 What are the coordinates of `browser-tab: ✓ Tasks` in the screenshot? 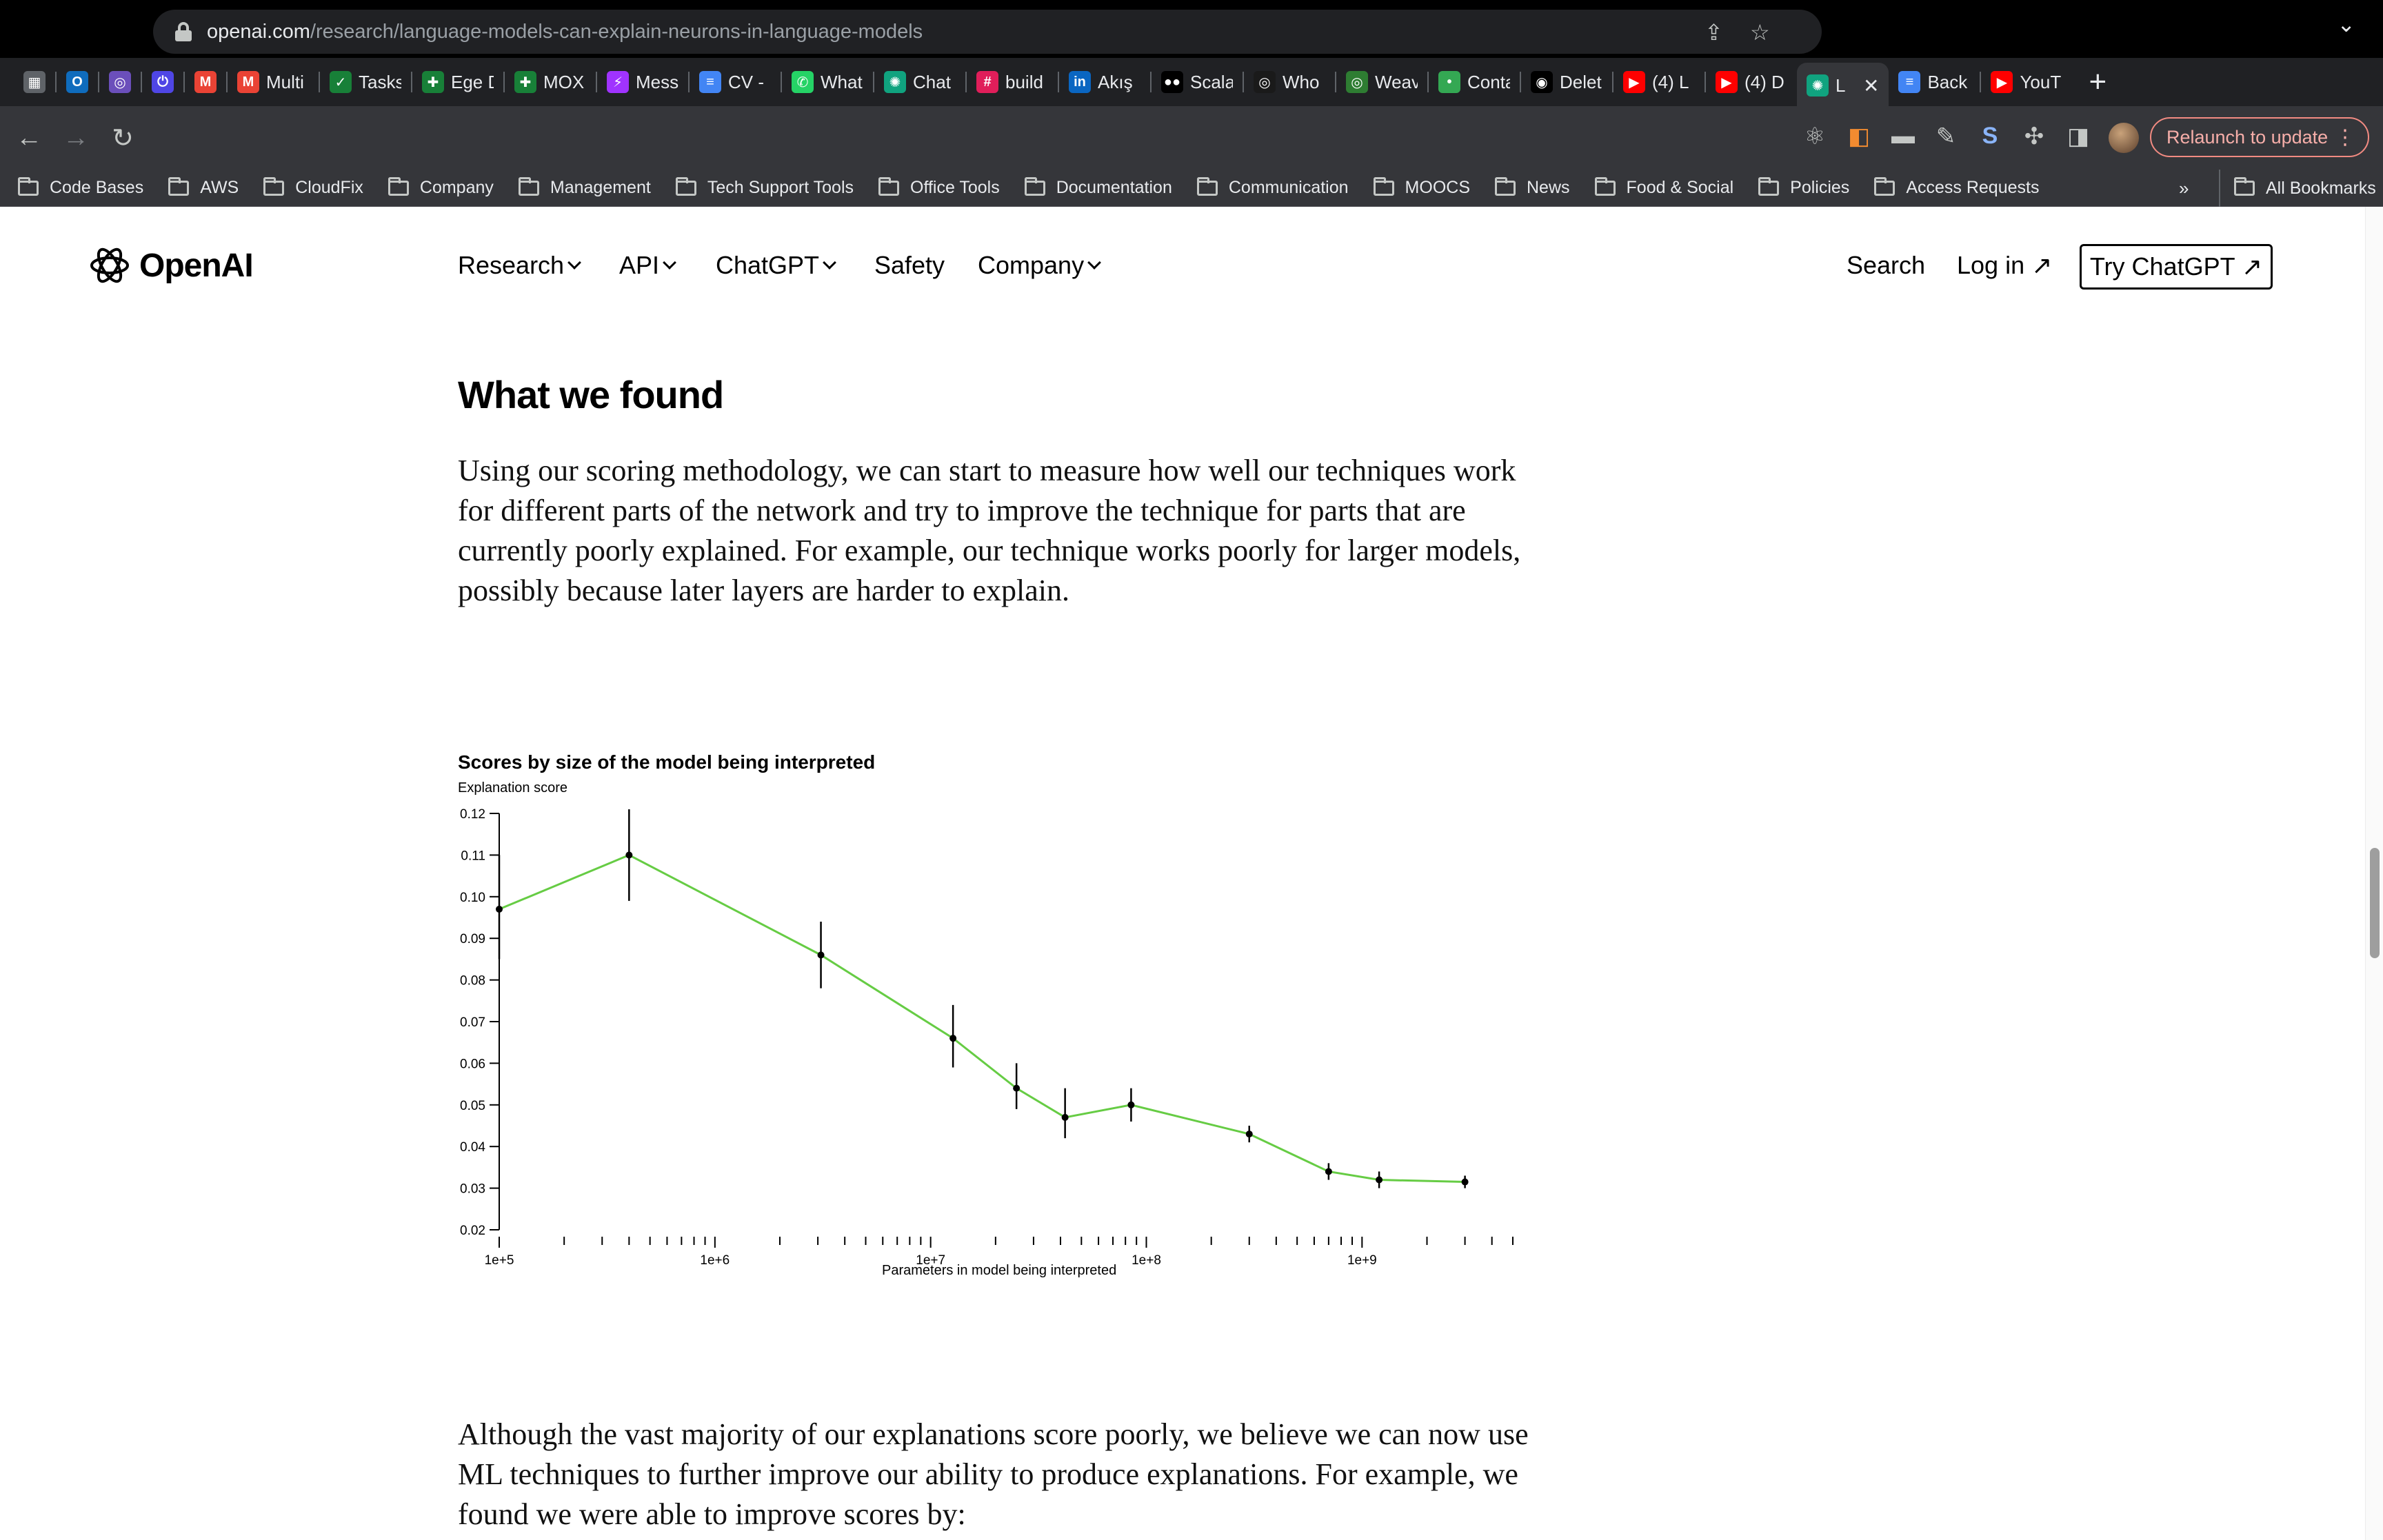 It's located at (365, 82).